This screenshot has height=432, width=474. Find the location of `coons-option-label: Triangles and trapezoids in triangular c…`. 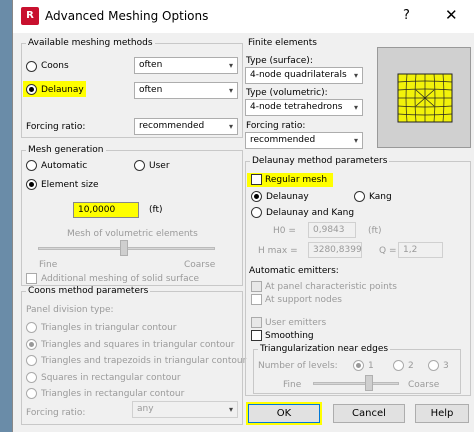

coons-option-label: Triangles and trapezoids in triangular c… is located at coordinates (144, 361).